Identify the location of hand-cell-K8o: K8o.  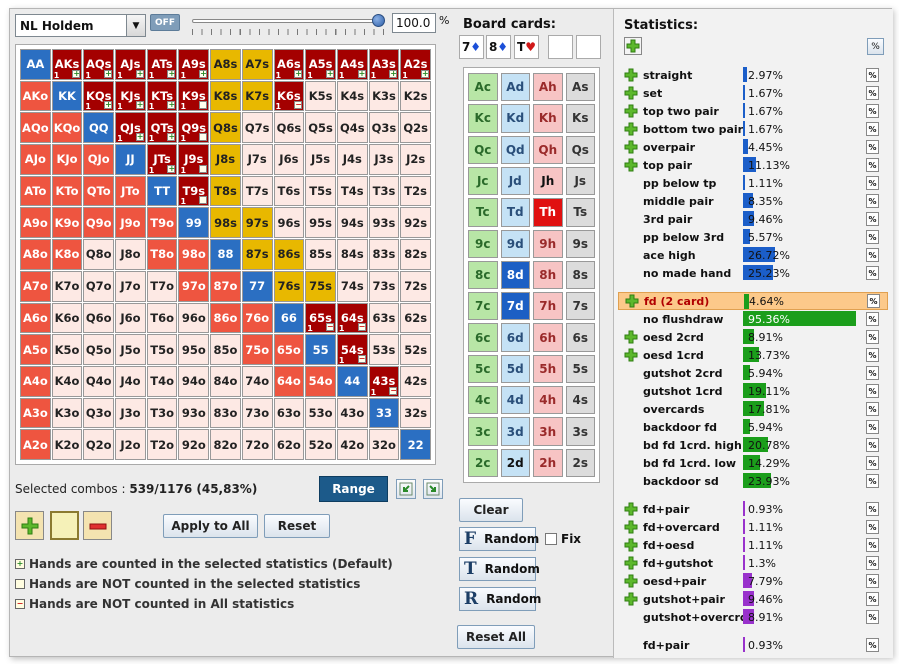
(67, 254).